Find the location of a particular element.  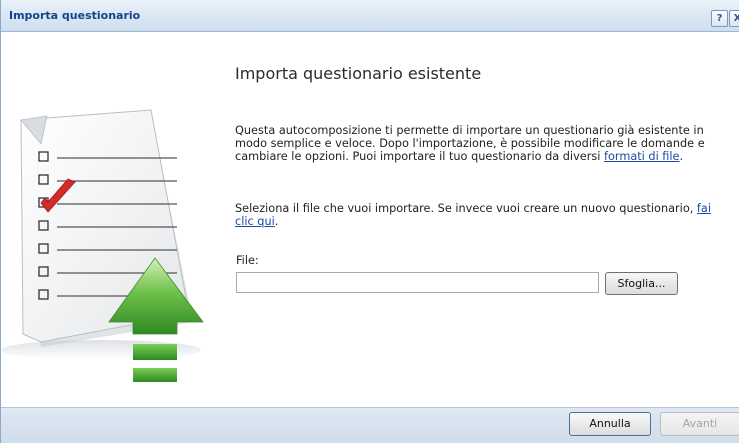

instruction-period: . is located at coordinates (276, 221).